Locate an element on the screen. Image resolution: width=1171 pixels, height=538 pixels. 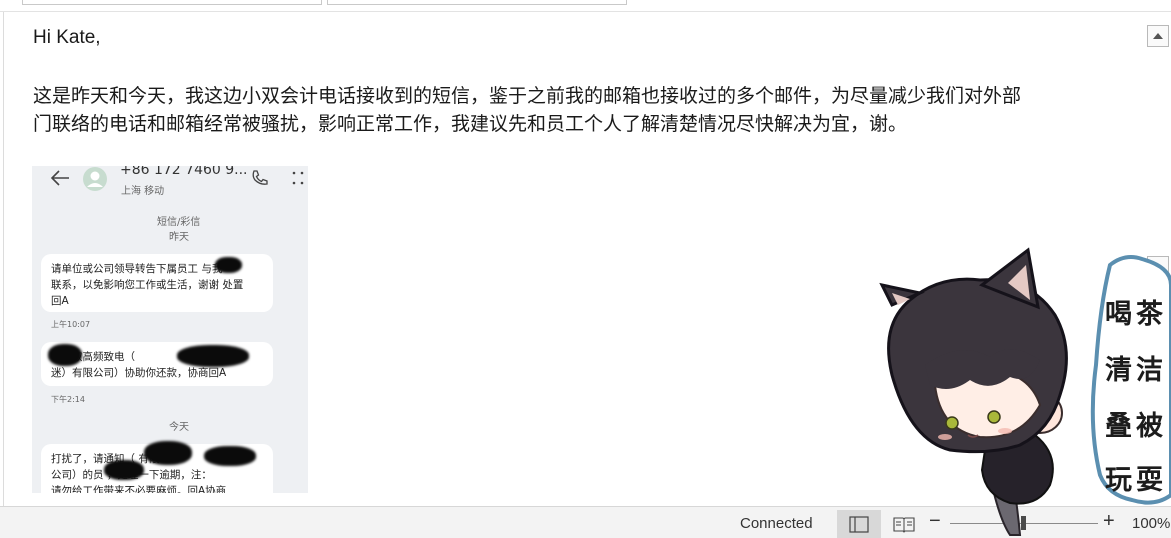
contact-location: 上海 移动 is located at coordinates (143, 191).